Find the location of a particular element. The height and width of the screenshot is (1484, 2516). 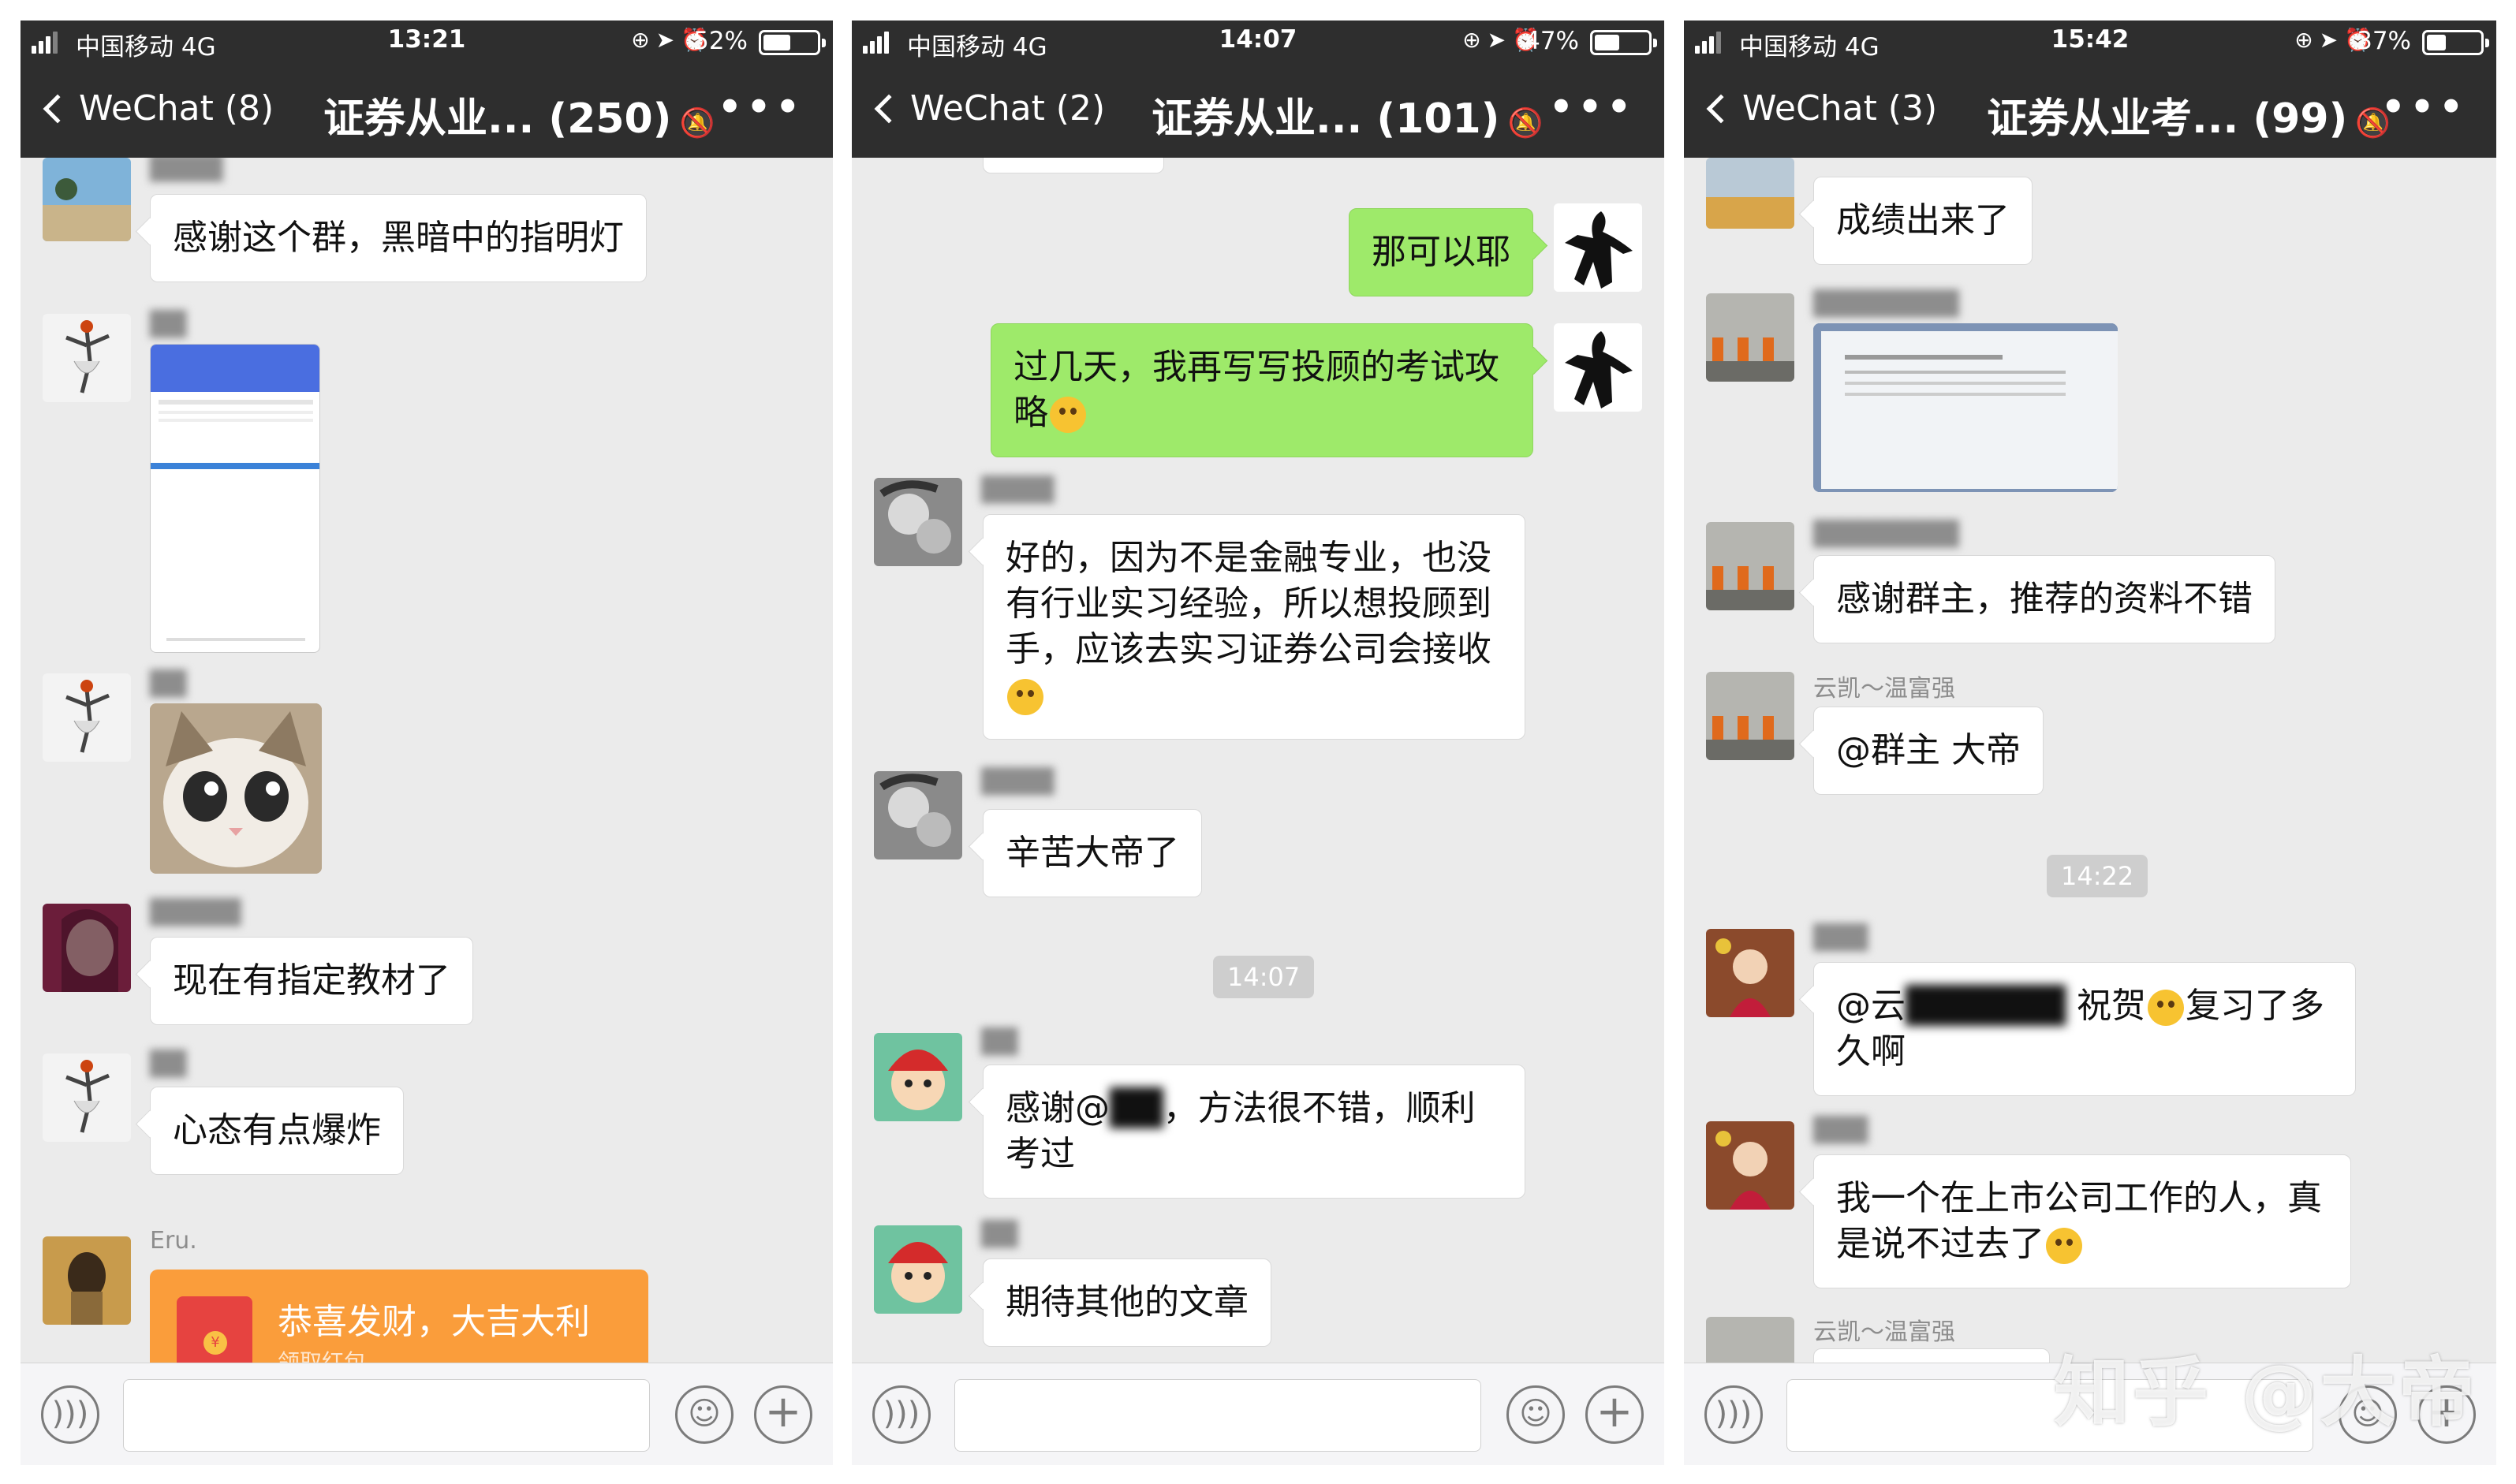

red-packet-subtitle: 领取红包 is located at coordinates (322, 1356).